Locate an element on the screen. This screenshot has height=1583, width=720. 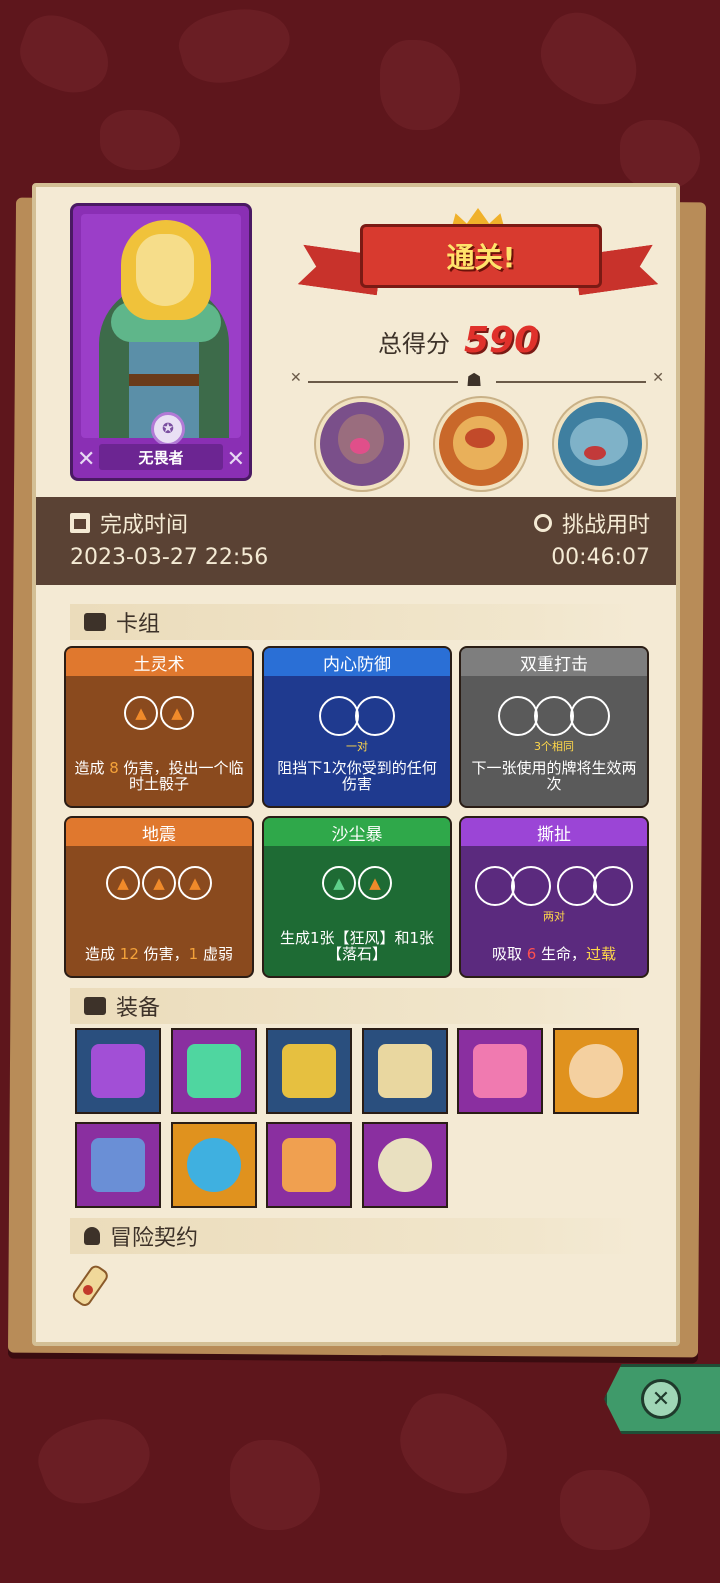
card-desc-part: 阻挡下1次你受到的任何伤害 is located at coordinates (357, 776).